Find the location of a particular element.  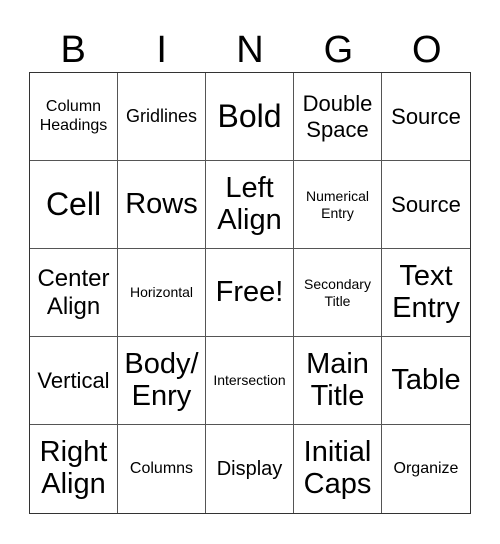

bingo-cell: Columns is located at coordinates (162, 469).